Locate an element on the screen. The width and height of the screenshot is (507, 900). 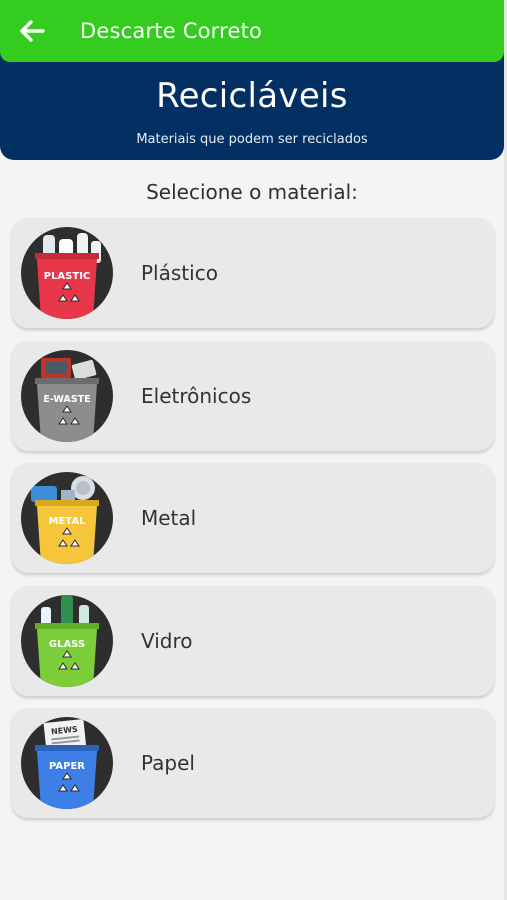
svg-text: PAPER is located at coordinates (67, 766).